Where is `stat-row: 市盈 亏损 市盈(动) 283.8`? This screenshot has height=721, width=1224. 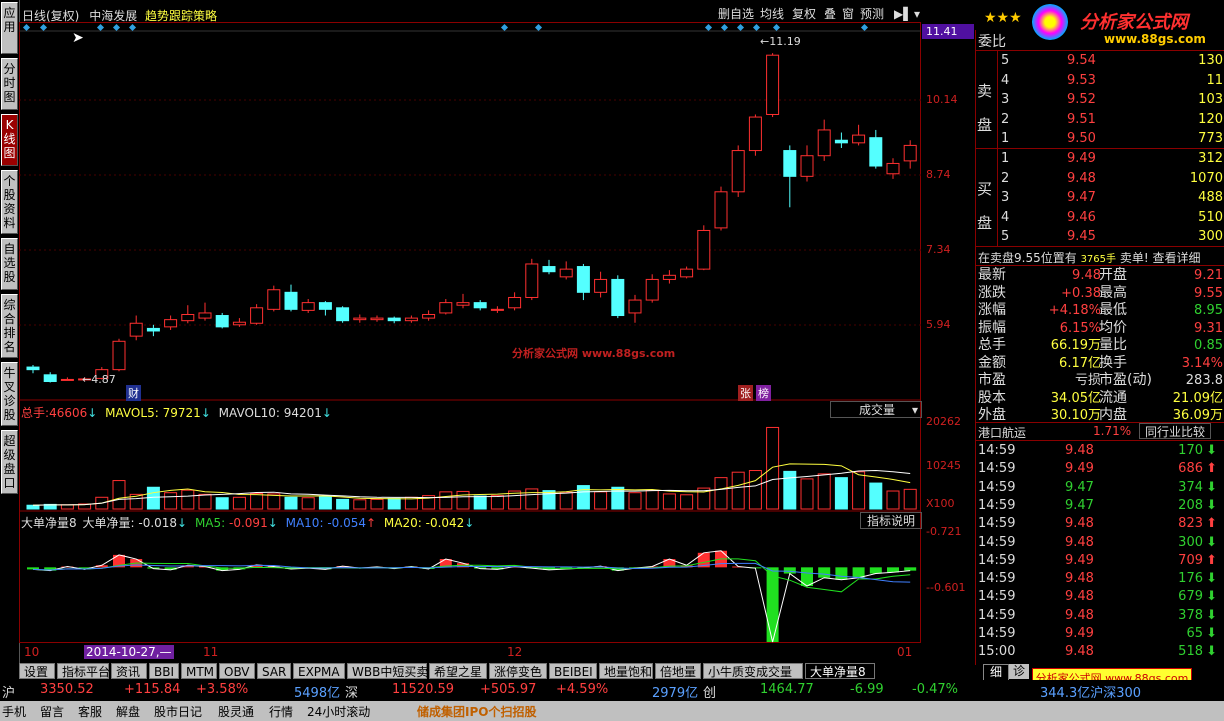 stat-row: 市盈 亏损 市盈(动) 283.8 is located at coordinates (1099, 380).